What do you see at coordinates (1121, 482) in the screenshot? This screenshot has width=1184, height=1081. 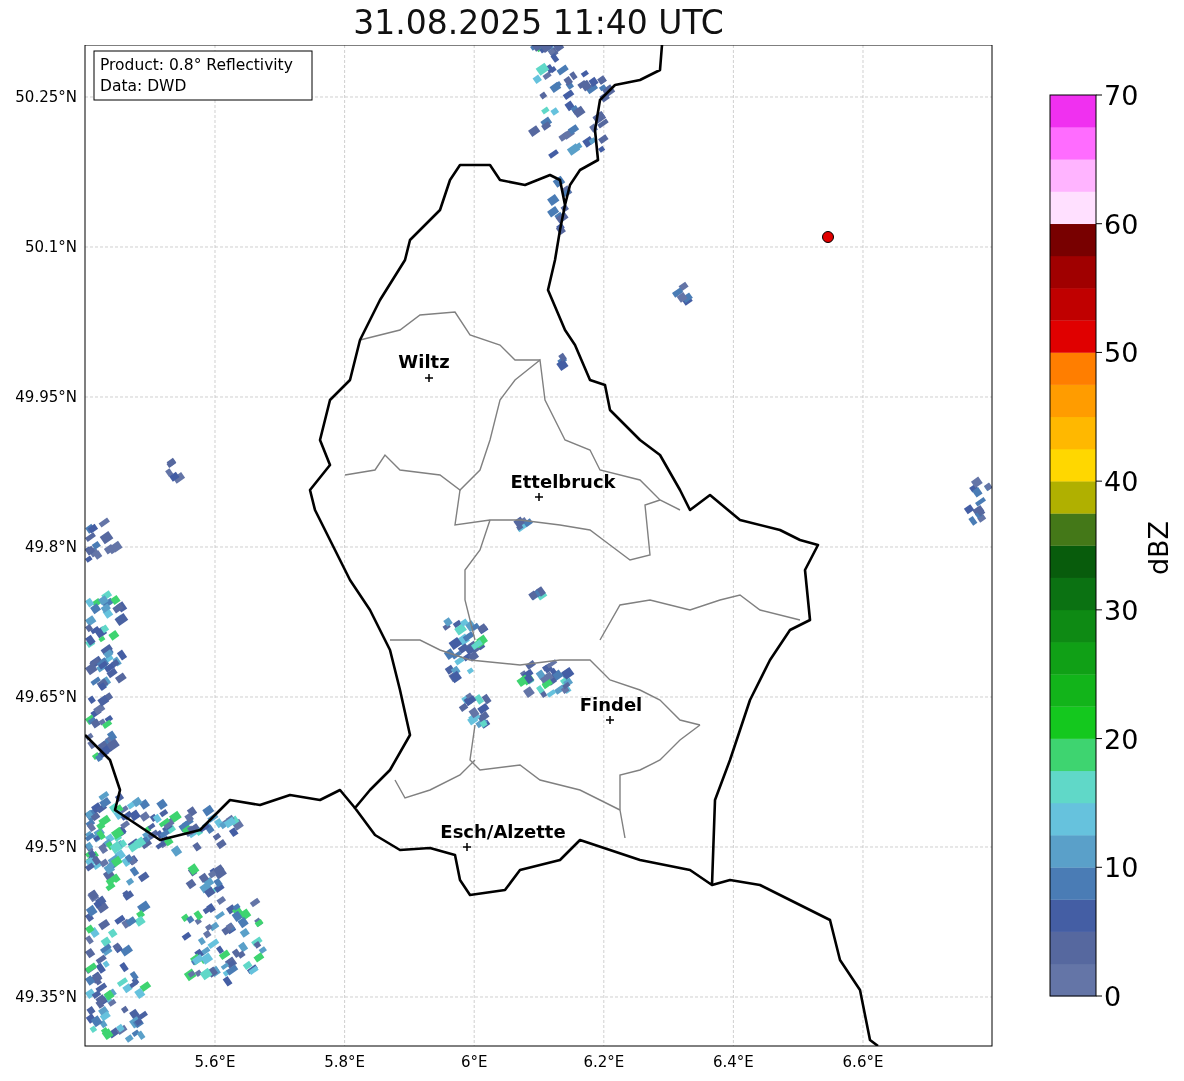 I see `colorbar-tick-label: 40` at bounding box center [1121, 482].